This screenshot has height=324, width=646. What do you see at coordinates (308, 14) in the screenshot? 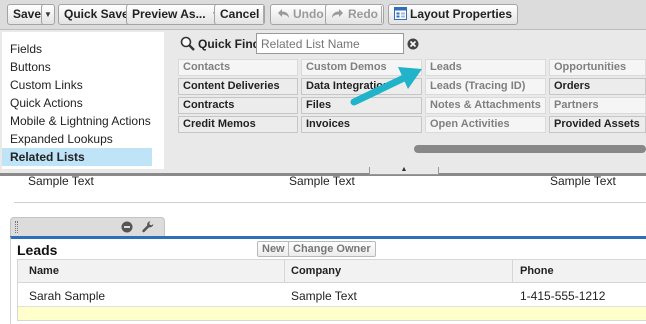
I see `undo-label: Undo` at bounding box center [308, 14].